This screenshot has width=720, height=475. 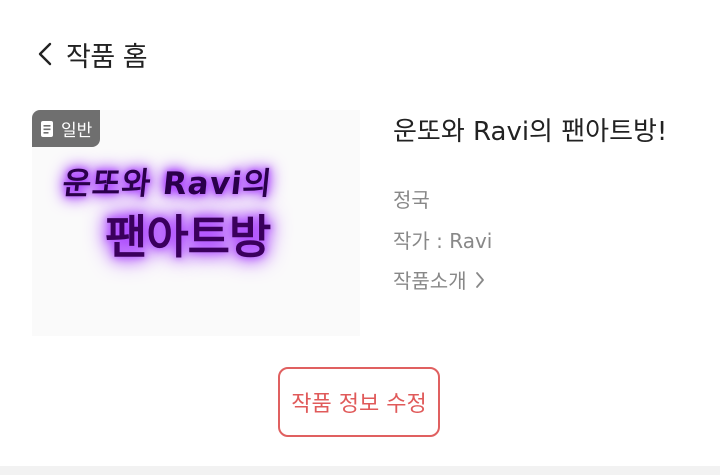 What do you see at coordinates (430, 281) in the screenshot?
I see `work-intro-label: 작품소개` at bounding box center [430, 281].